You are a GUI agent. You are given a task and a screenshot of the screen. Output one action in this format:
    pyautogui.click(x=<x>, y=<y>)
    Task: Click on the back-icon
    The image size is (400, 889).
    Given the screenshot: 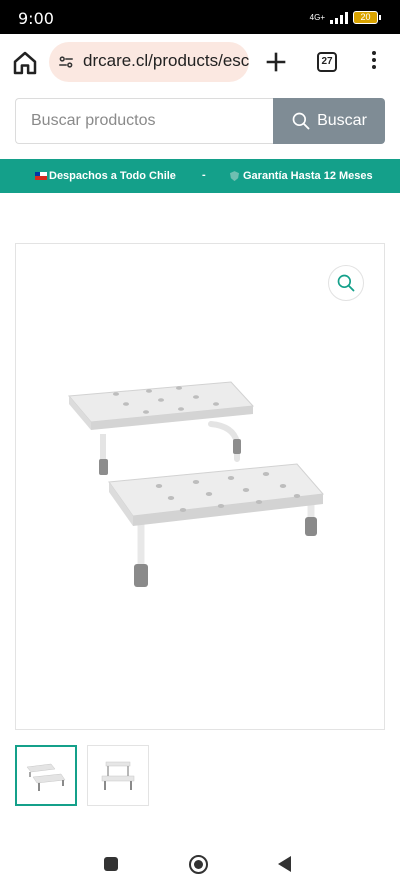 What is the action you would take?
    pyautogui.click(x=284, y=864)
    